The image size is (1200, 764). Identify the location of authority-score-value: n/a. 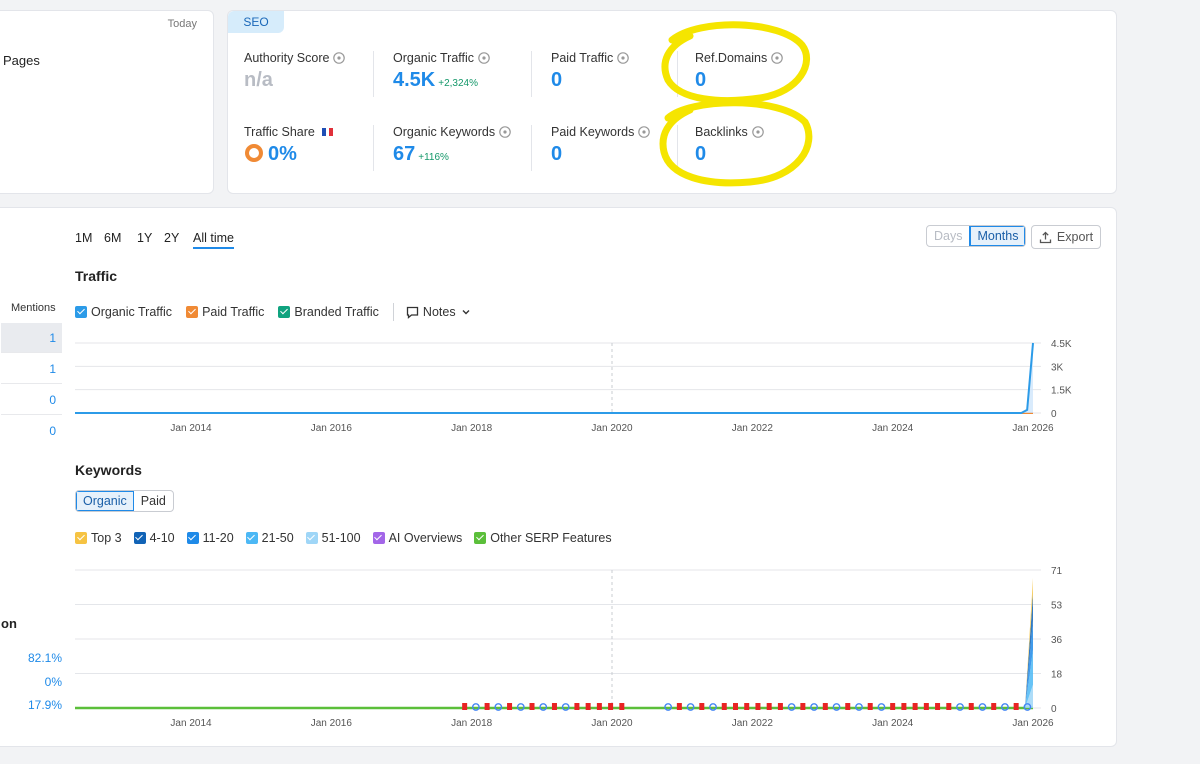
(258, 80).